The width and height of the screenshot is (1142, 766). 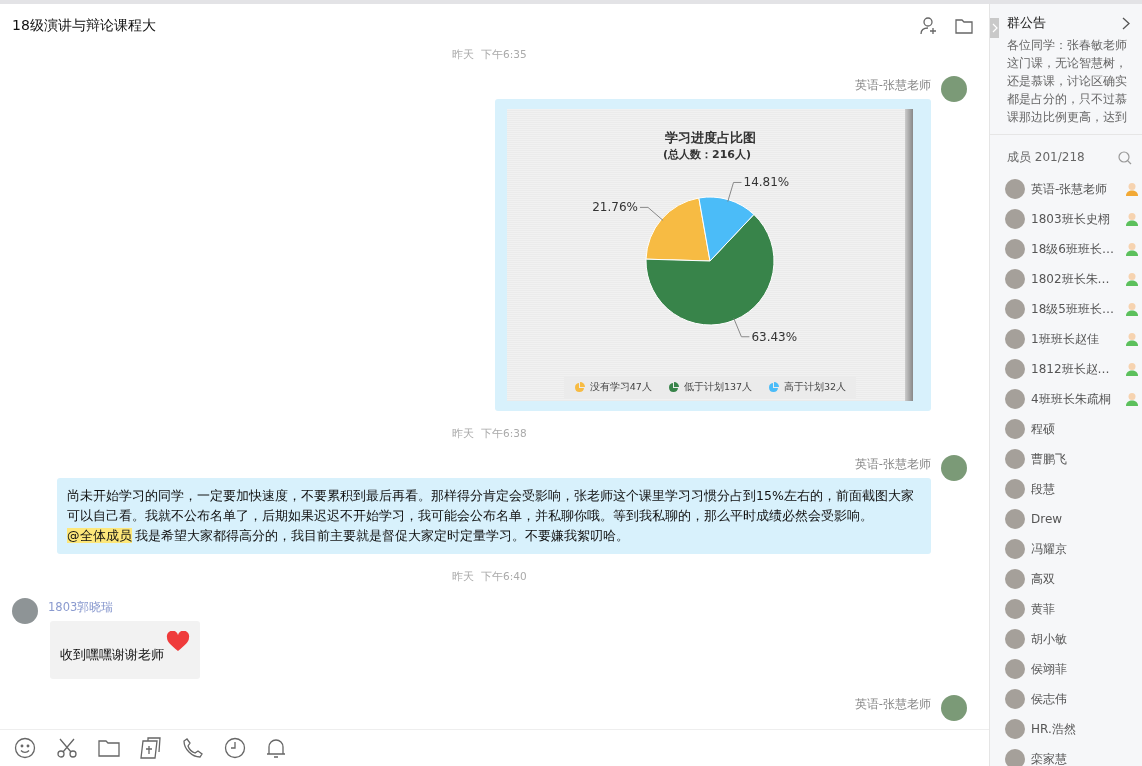 I want to click on member-name: 曹鹏飞, so click(x=1075, y=459).